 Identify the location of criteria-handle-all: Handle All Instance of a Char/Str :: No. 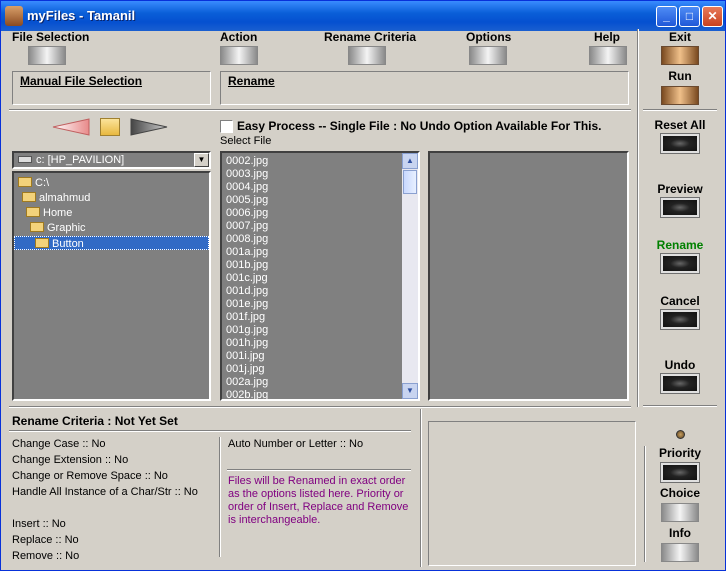
(105, 492).